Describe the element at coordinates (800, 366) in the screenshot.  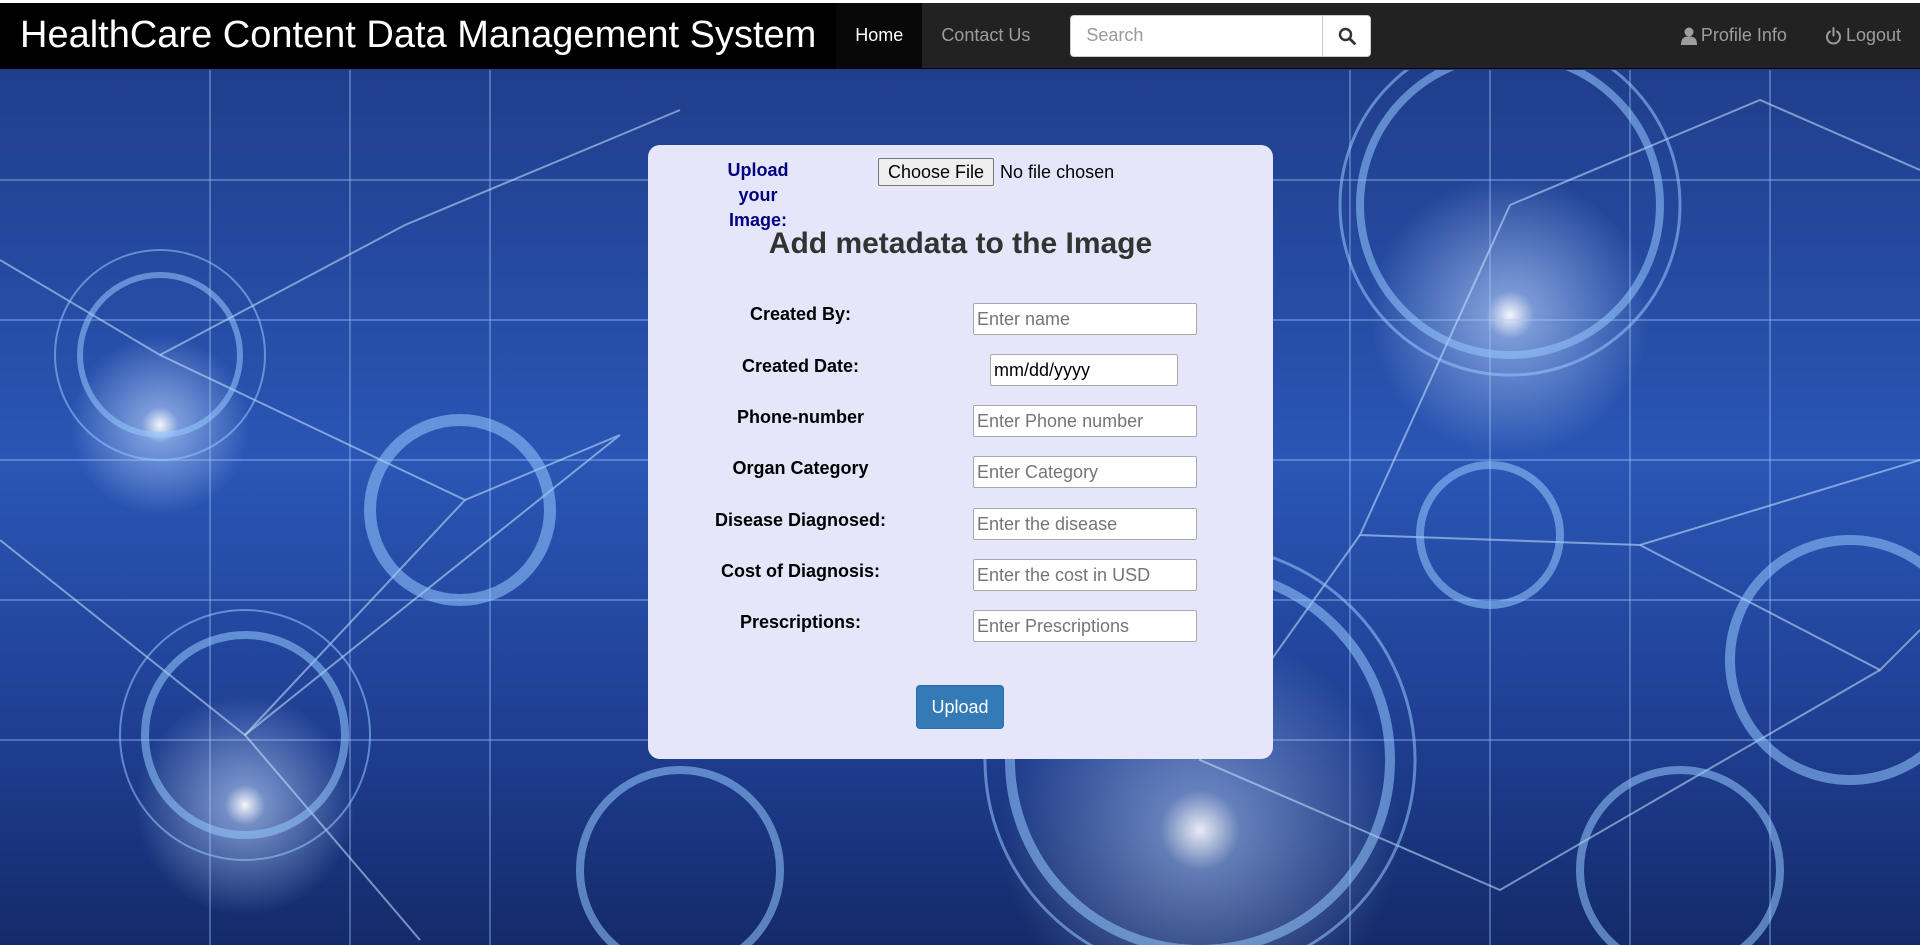
I see `created-date-label: Created Date:` at that location.